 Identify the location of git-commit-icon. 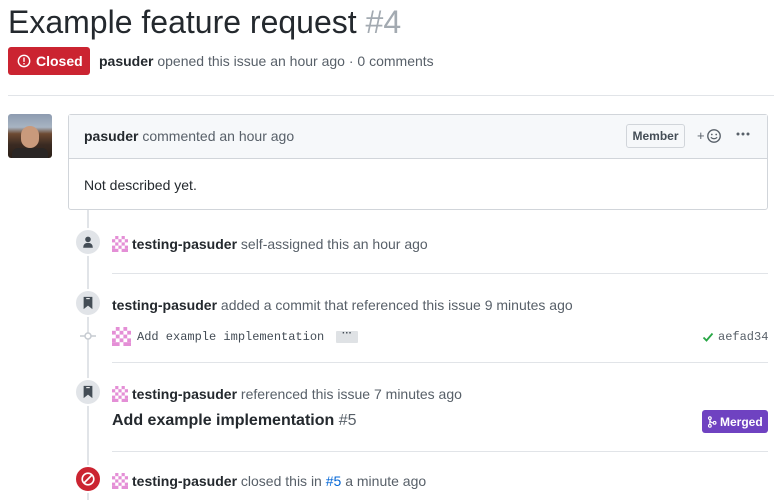
(88, 336).